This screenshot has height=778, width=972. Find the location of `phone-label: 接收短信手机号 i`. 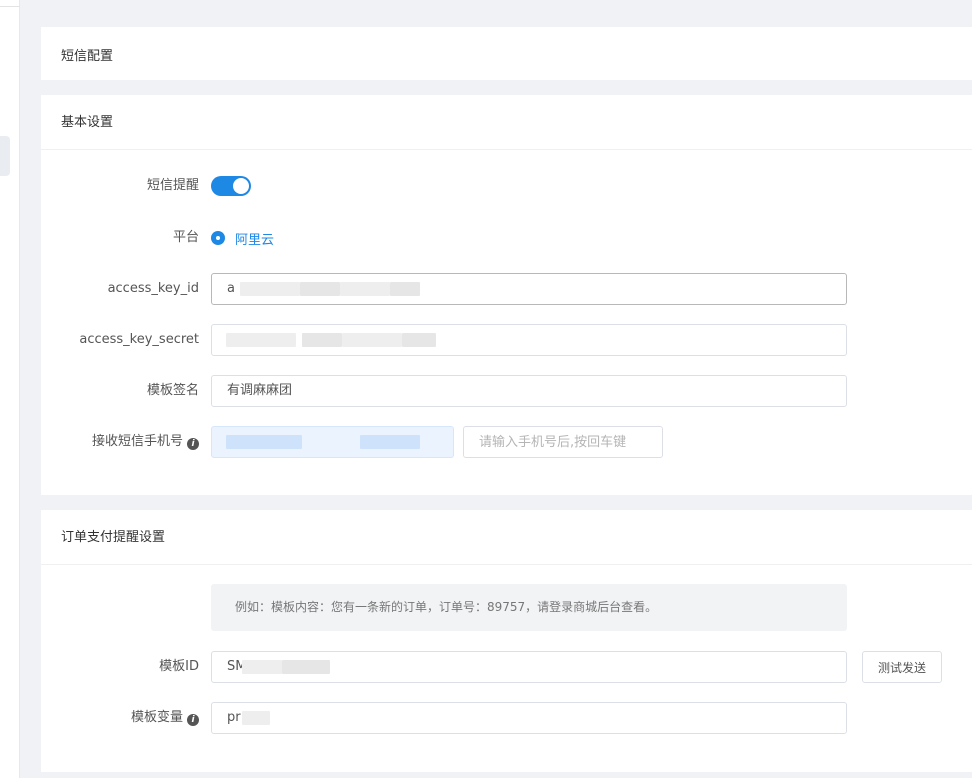

phone-label: 接收短信手机号 i is located at coordinates (145, 442).